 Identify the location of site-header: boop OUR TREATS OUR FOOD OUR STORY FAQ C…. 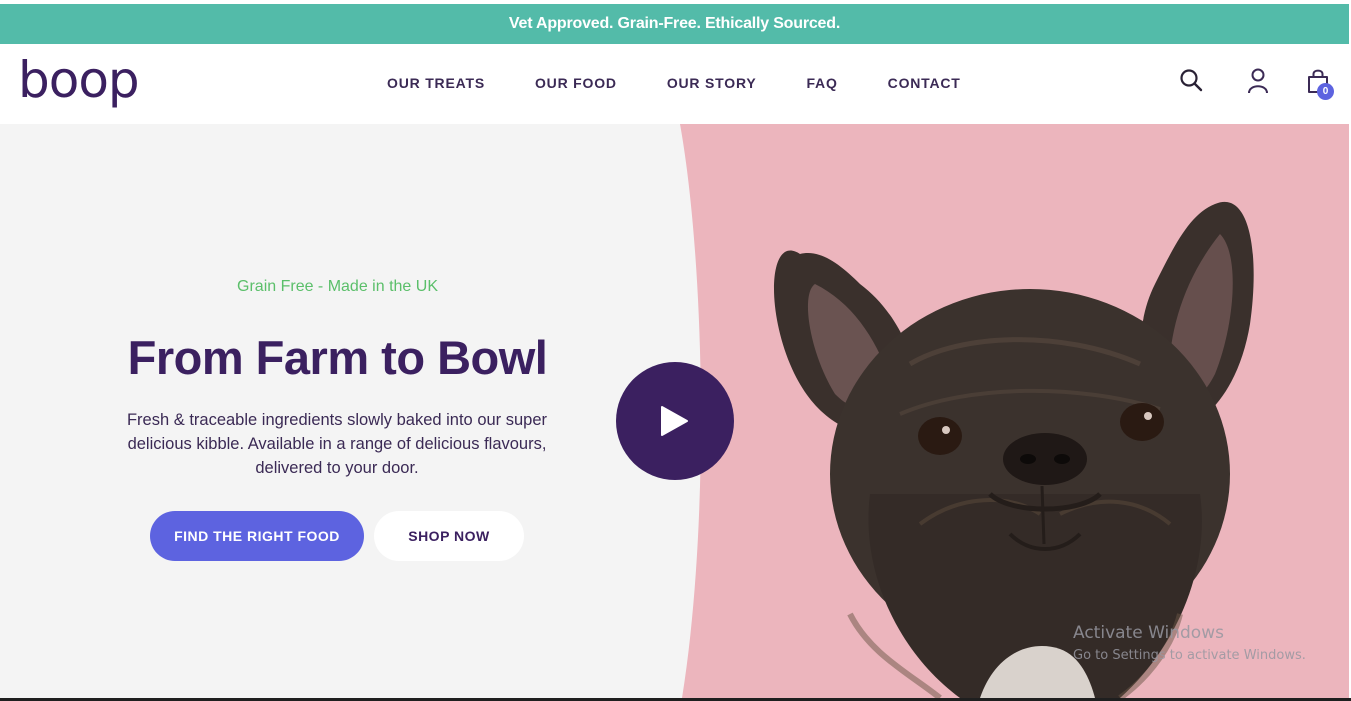
(674, 84).